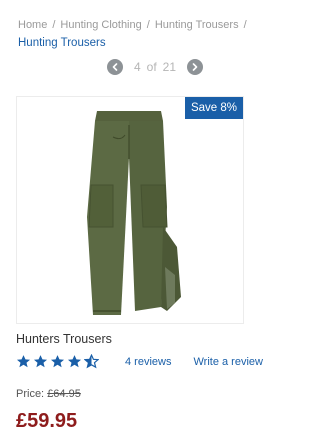 Image resolution: width=320 pixels, height=430 pixels. Describe the element at coordinates (197, 25) in the screenshot. I see `breadcrumb-hunting-trousers-link: Hunting Trousers` at that location.